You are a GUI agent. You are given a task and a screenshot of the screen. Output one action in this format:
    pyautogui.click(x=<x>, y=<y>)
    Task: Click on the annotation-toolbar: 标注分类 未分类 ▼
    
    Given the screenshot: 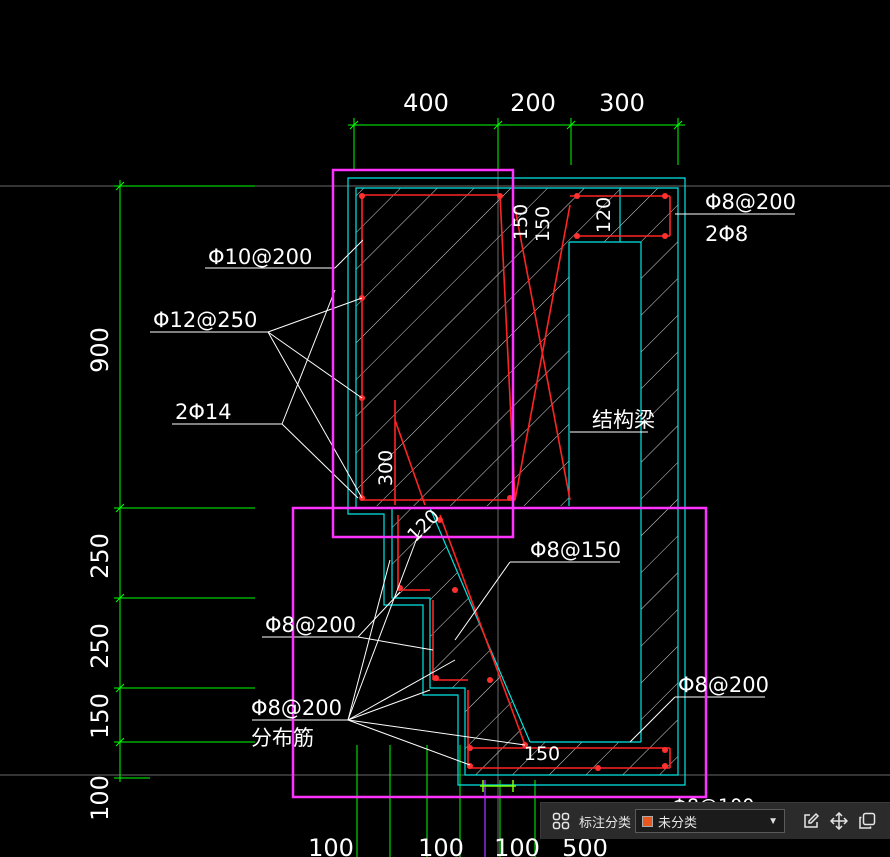 What is the action you would take?
    pyautogui.click(x=715, y=820)
    